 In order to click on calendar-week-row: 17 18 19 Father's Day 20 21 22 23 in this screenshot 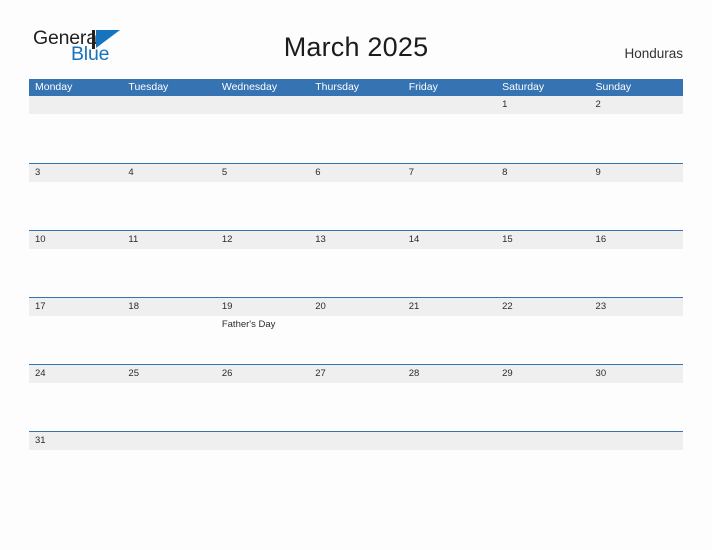, I will do `click(356, 330)`.